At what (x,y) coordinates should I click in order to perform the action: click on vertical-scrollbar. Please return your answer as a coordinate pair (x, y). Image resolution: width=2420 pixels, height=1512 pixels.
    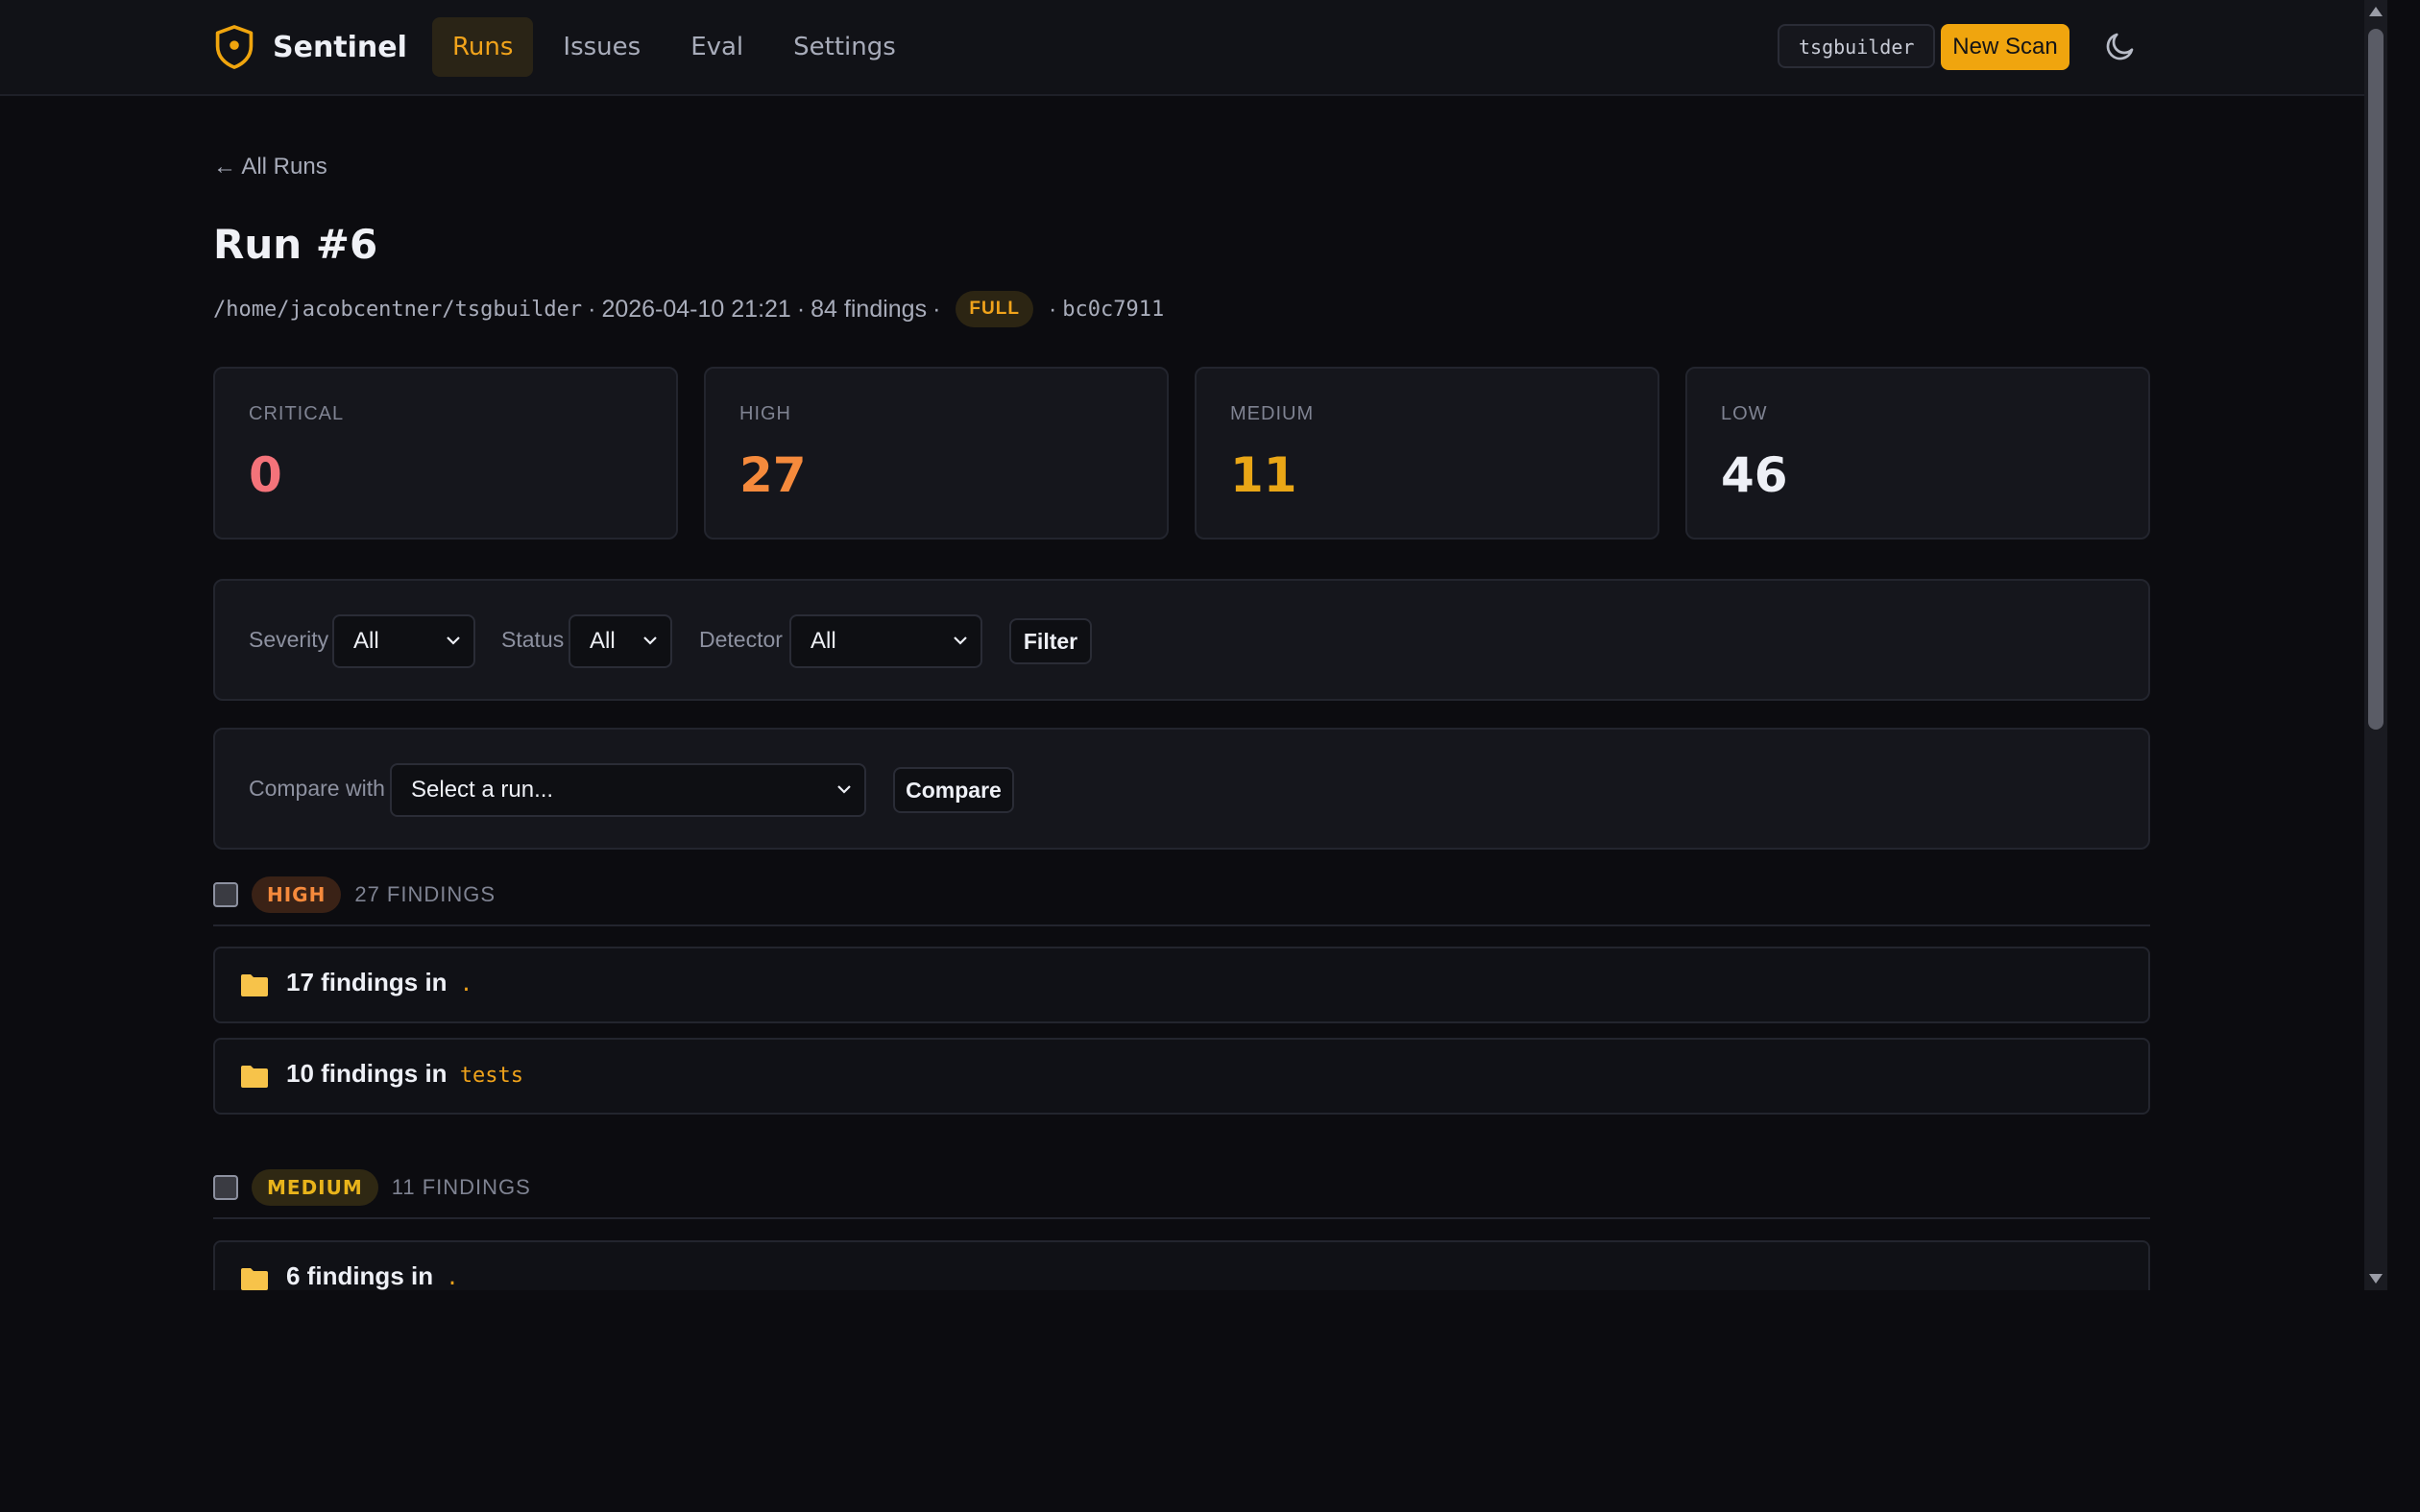
    Looking at the image, I should click on (2376, 645).